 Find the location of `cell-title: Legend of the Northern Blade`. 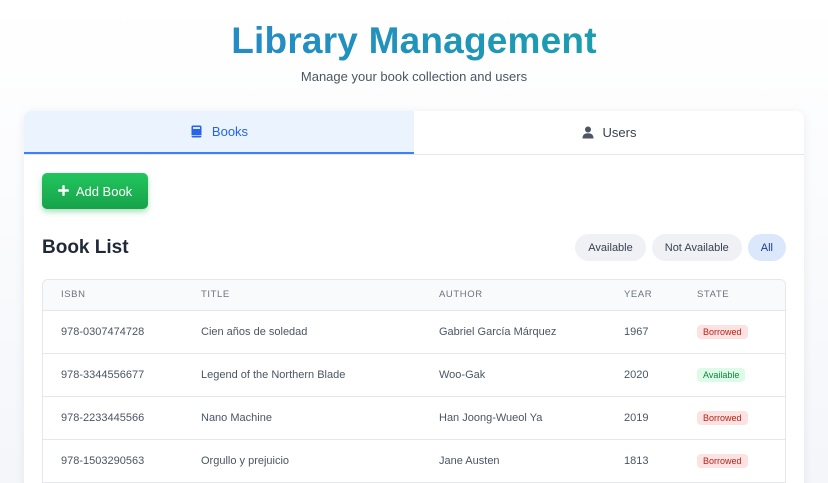

cell-title: Legend of the Northern Blade is located at coordinates (273, 374).